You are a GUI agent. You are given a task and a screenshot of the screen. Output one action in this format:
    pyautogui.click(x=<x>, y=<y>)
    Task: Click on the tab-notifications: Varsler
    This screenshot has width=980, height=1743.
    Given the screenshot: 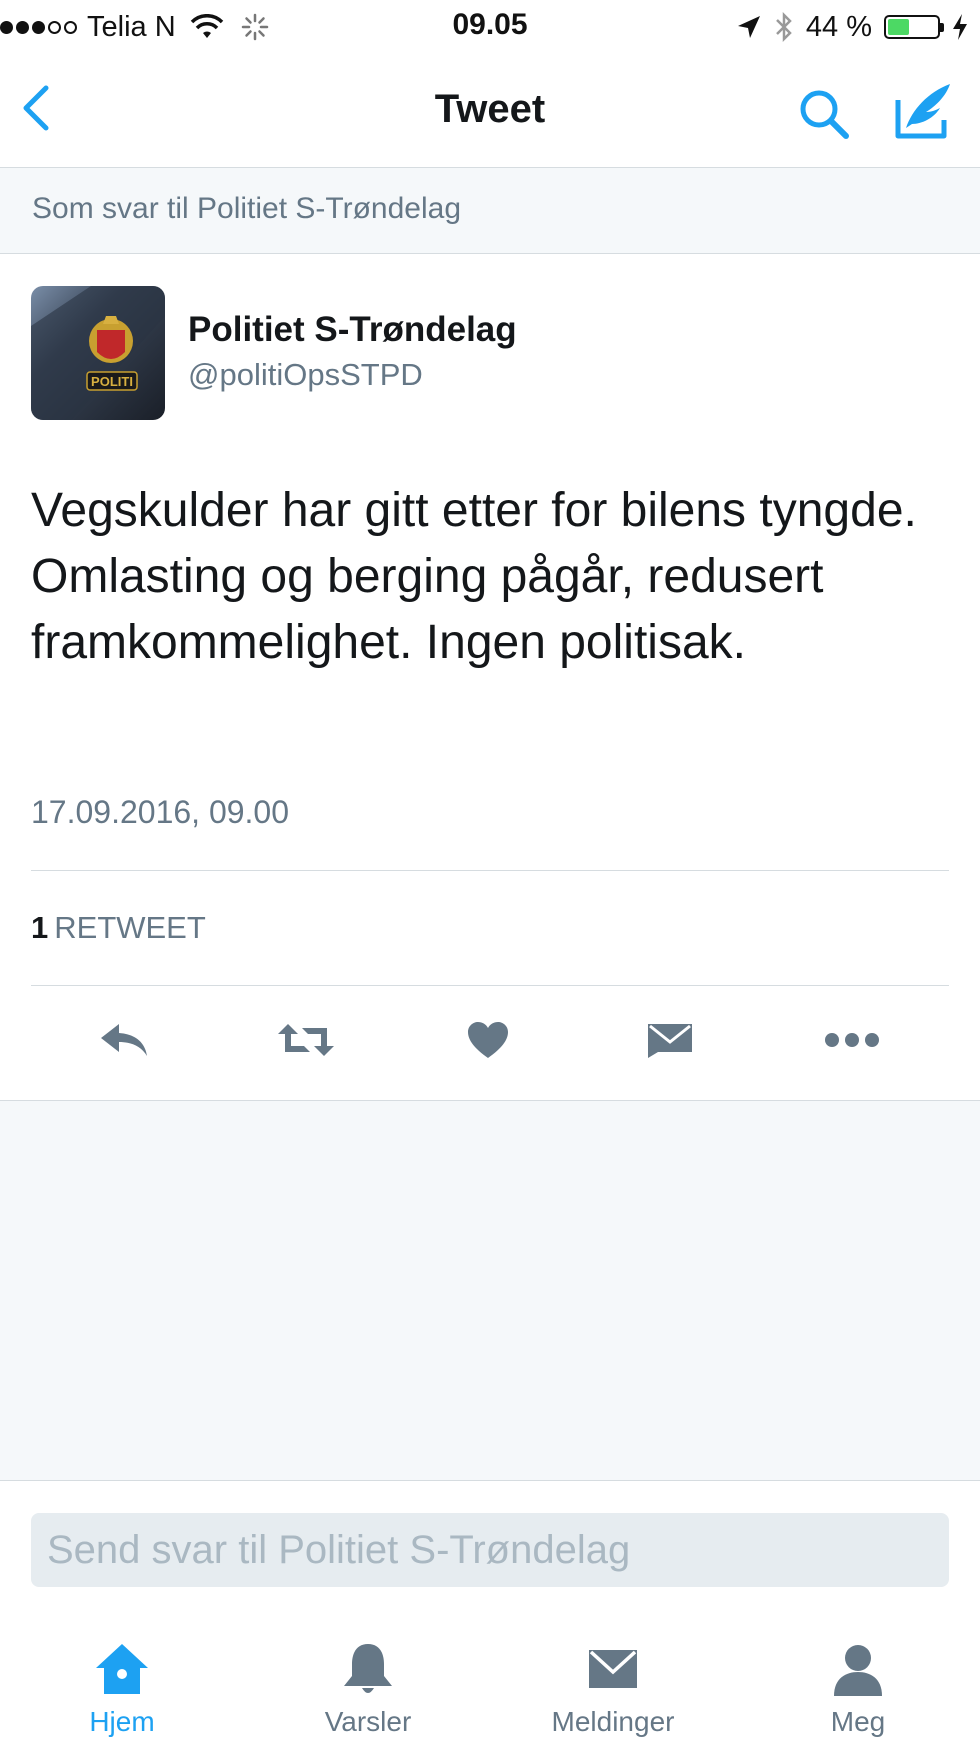 What is the action you would take?
    pyautogui.click(x=368, y=1689)
    